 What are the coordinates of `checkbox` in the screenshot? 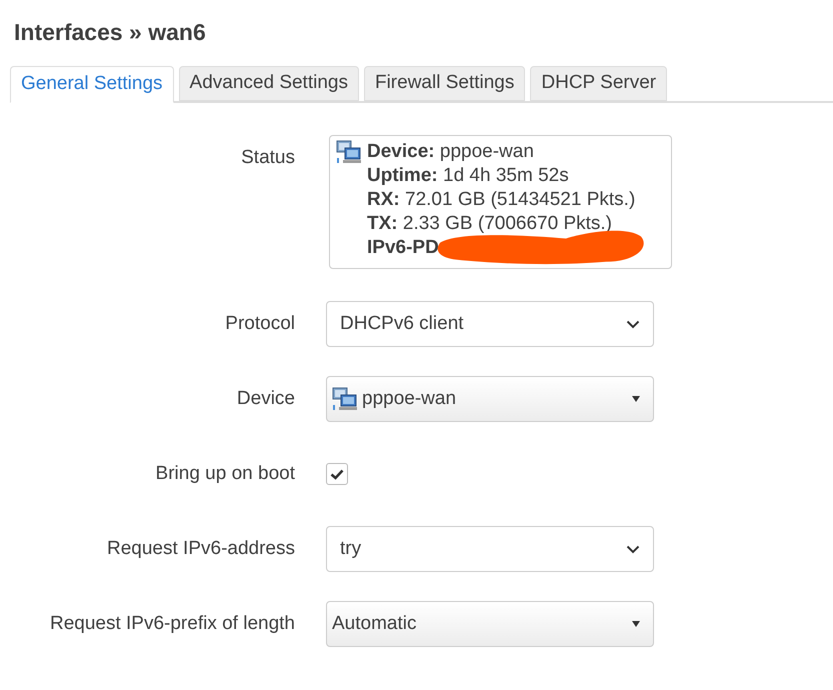 It's located at (337, 474).